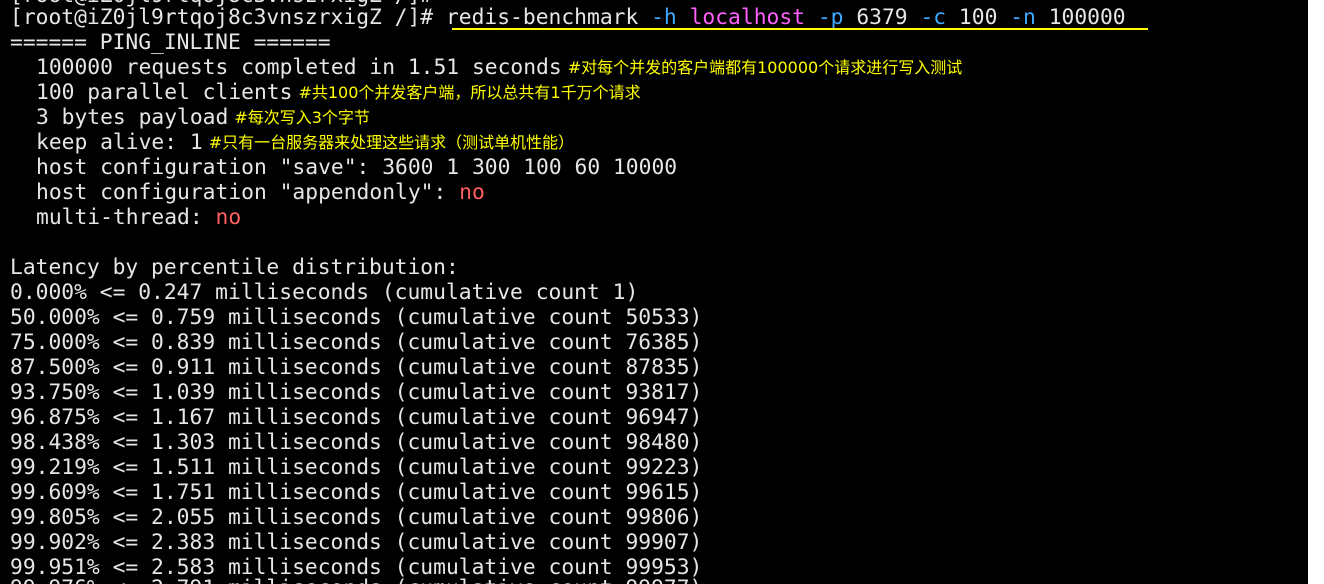  What do you see at coordinates (234, 267) in the screenshot?
I see `latency-header: Latency by percentile distribution:` at bounding box center [234, 267].